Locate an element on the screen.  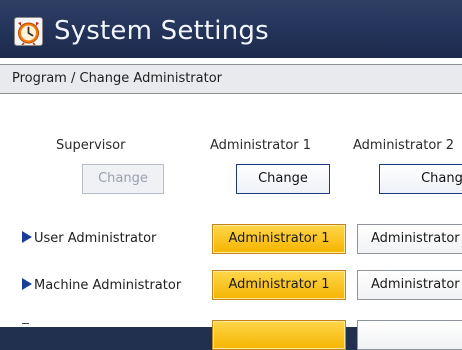
next-row-selected-button is located at coordinates (279, 335).